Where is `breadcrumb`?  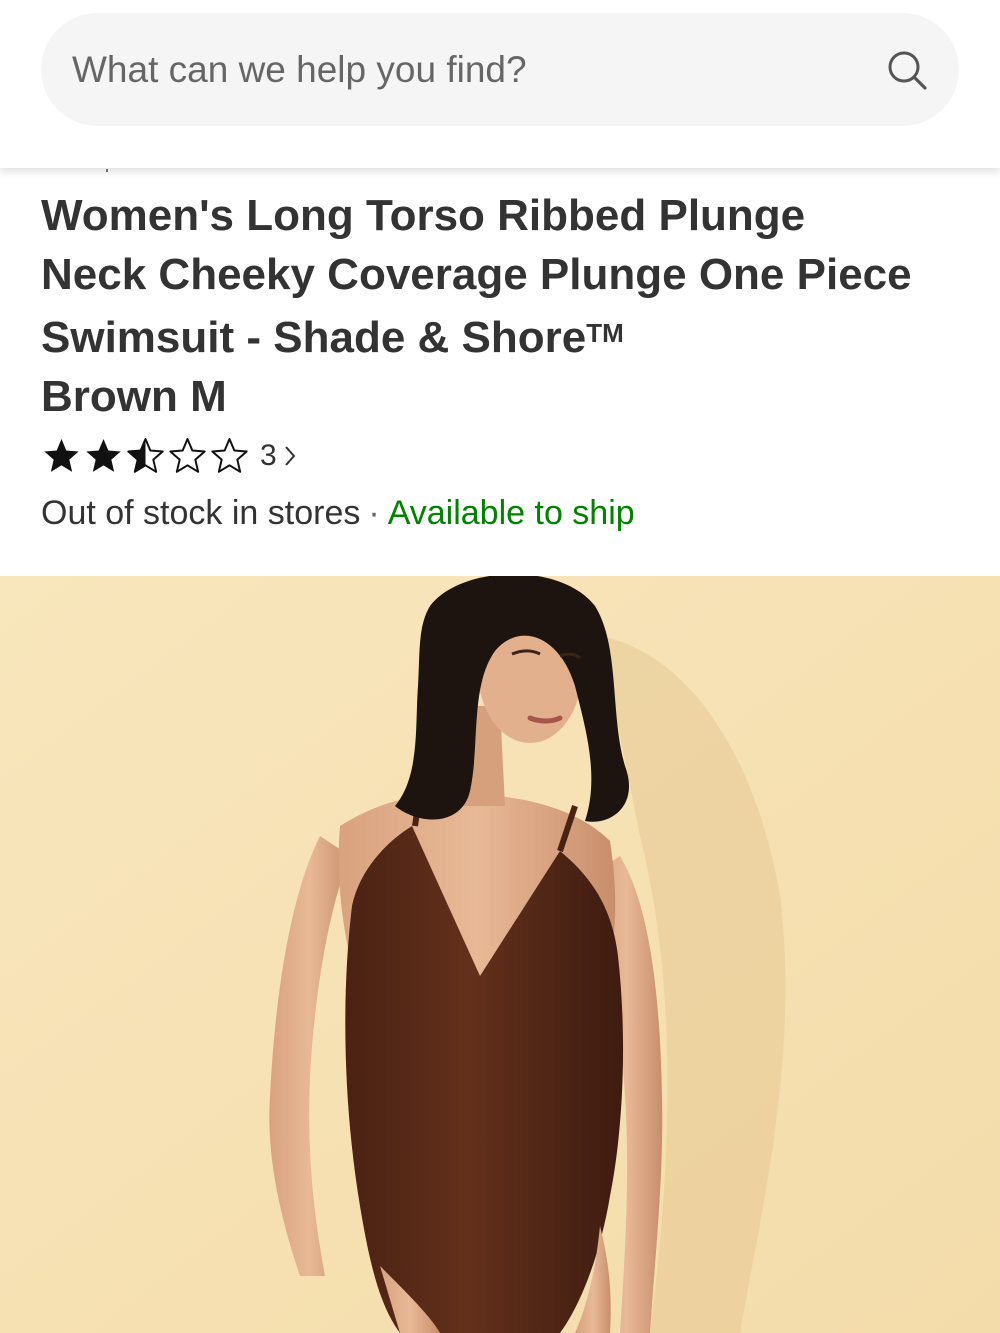
breadcrumb is located at coordinates (107, 170).